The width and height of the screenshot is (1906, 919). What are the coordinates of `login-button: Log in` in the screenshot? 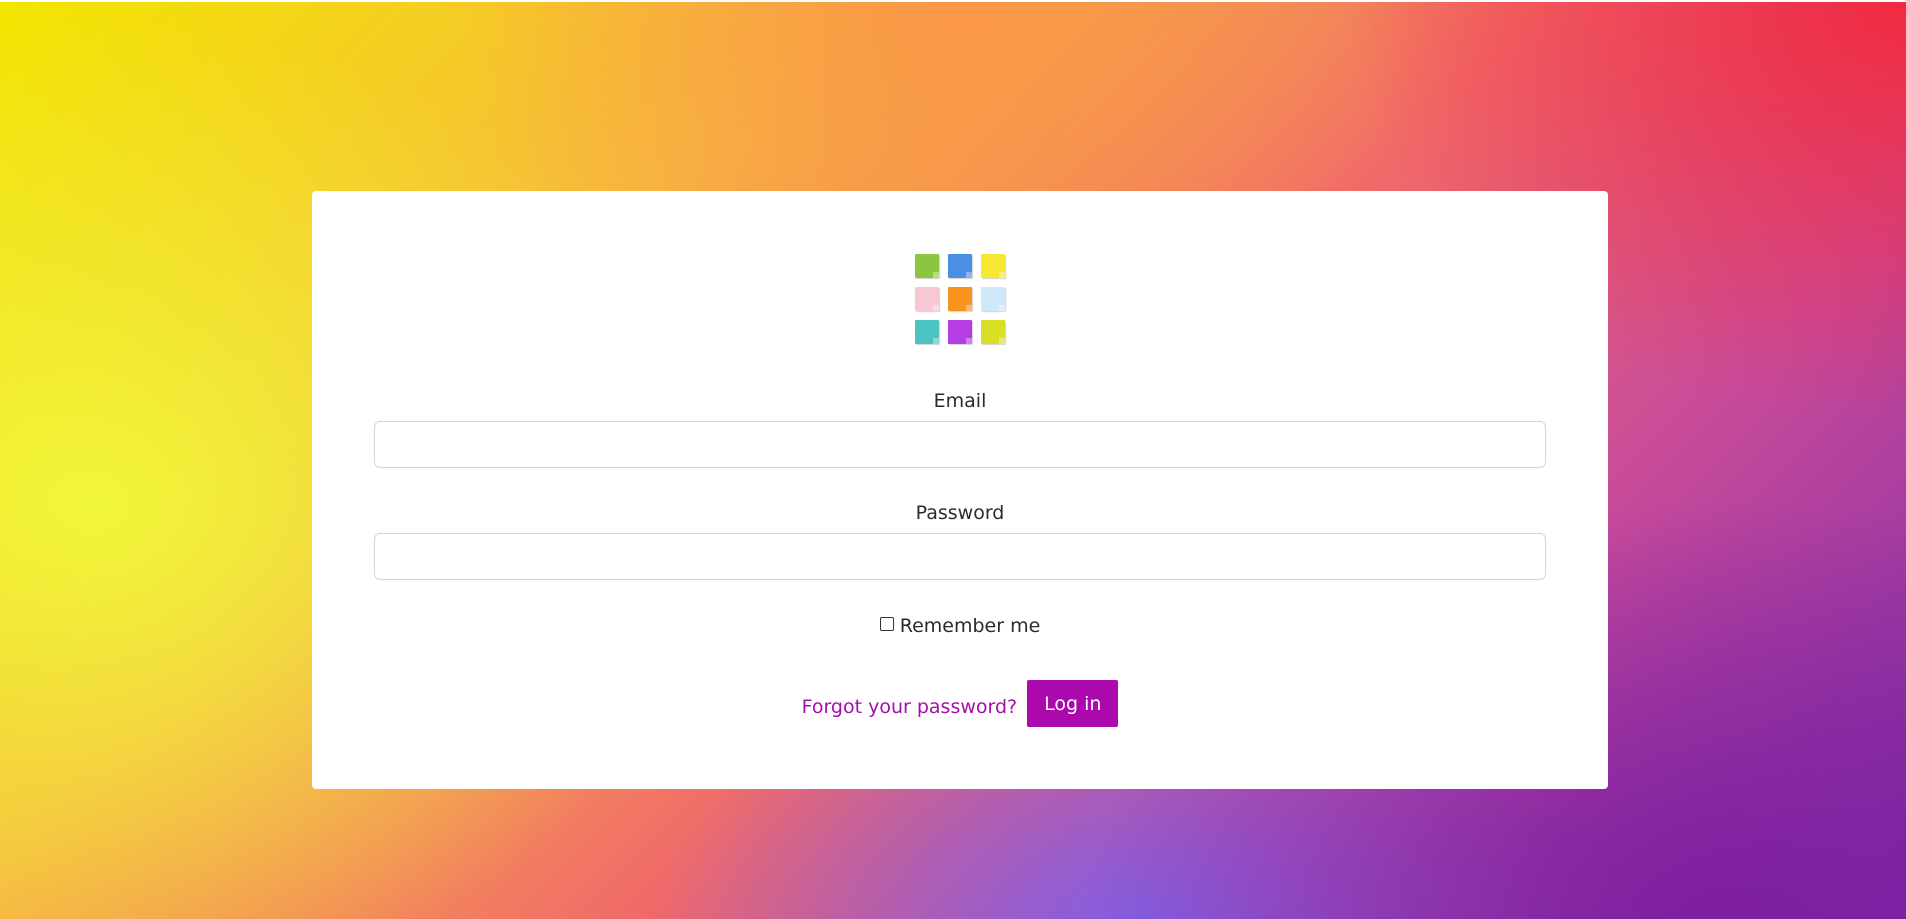 It's located at (1073, 703).